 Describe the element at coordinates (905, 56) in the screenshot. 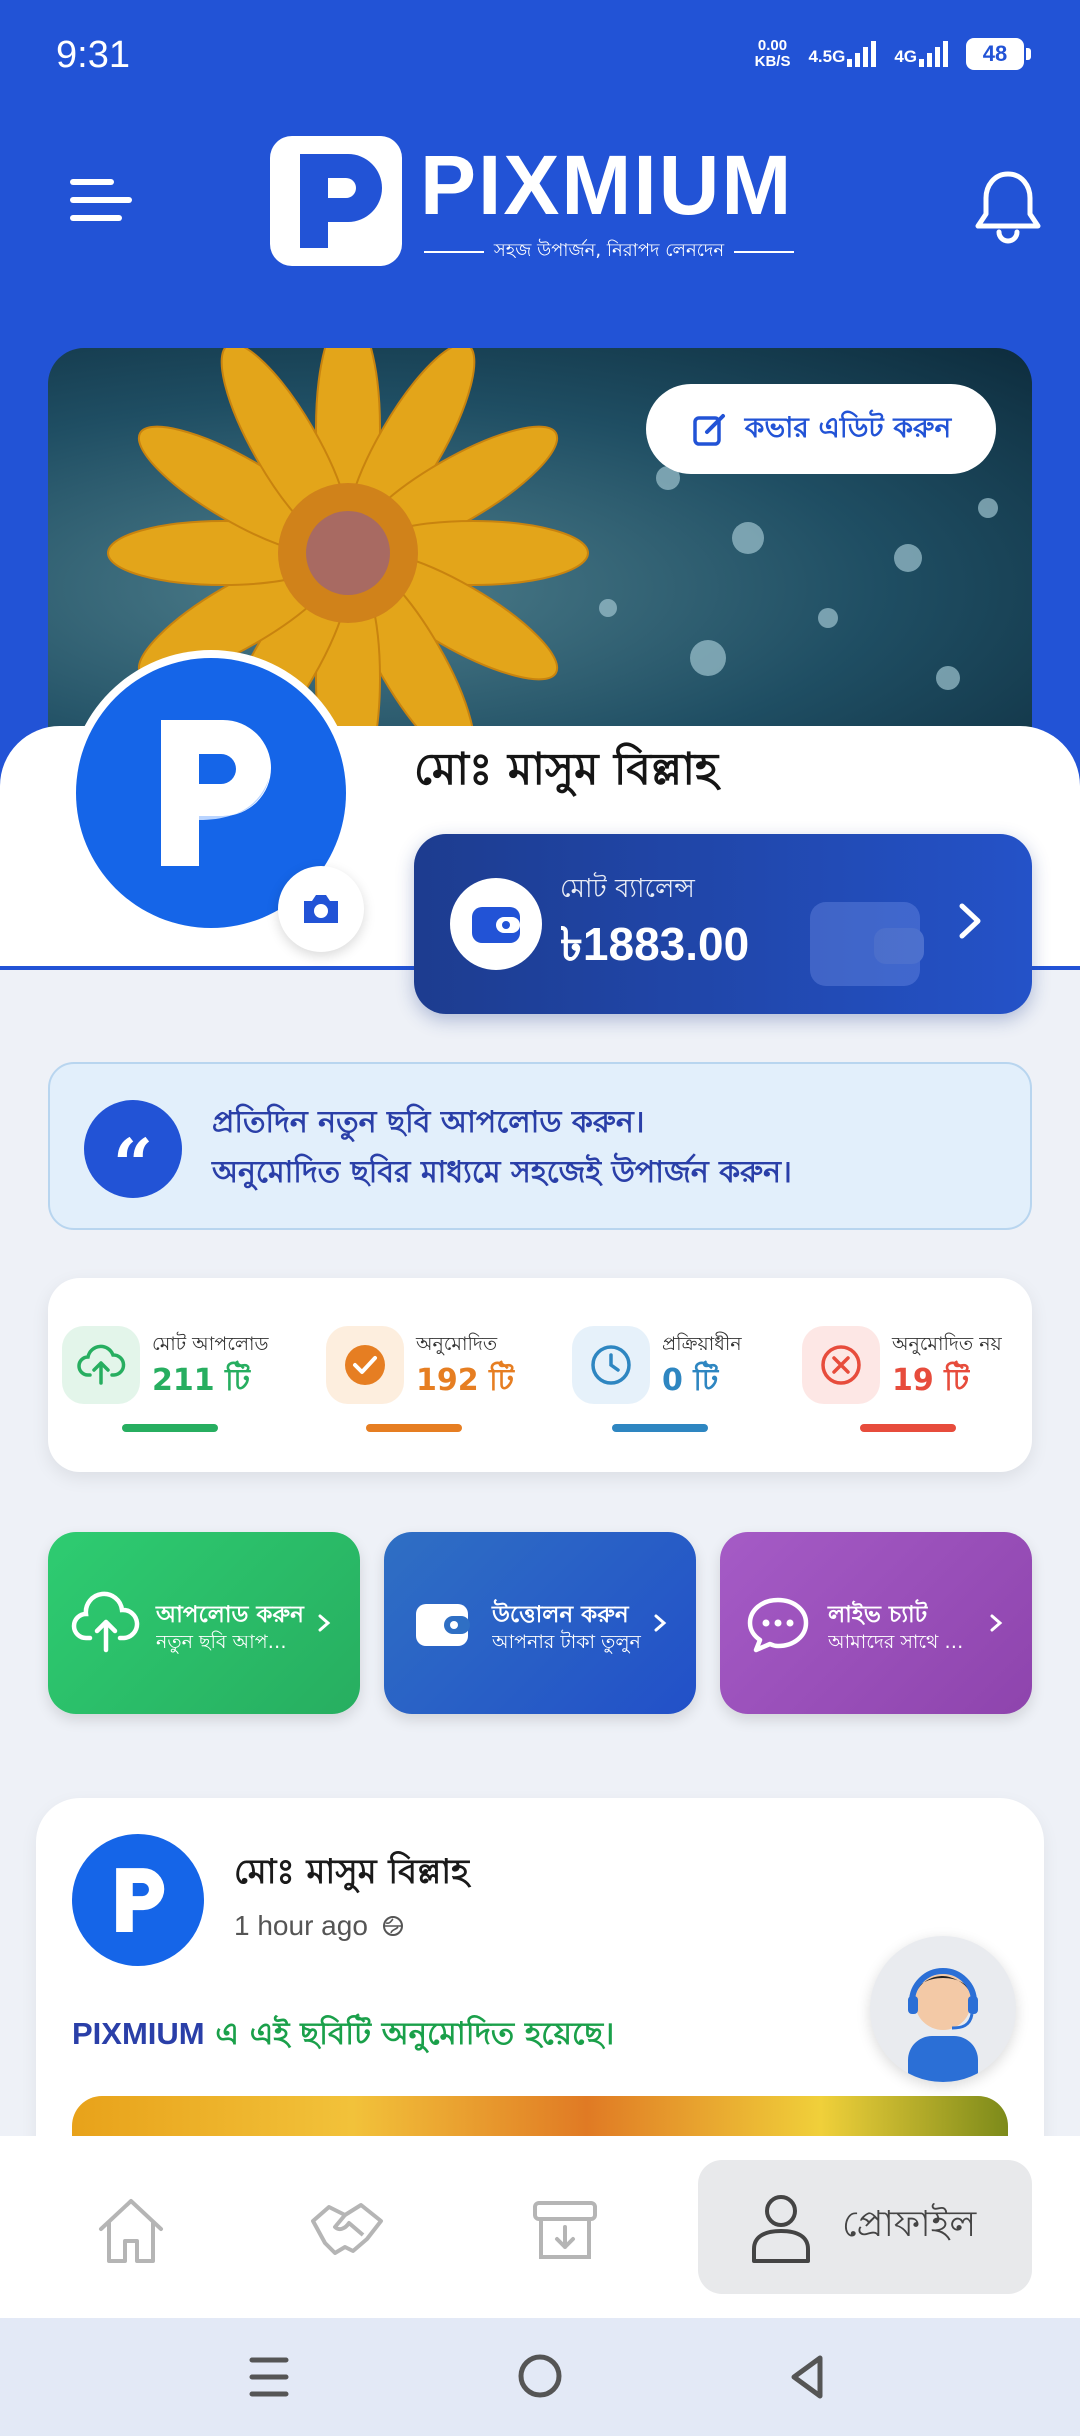

I see `network-type-2: 4G` at that location.